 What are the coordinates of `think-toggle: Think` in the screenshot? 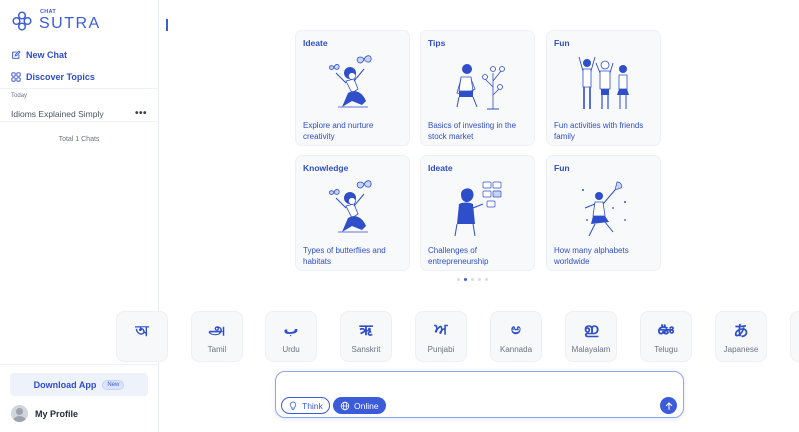 It's located at (305, 405).